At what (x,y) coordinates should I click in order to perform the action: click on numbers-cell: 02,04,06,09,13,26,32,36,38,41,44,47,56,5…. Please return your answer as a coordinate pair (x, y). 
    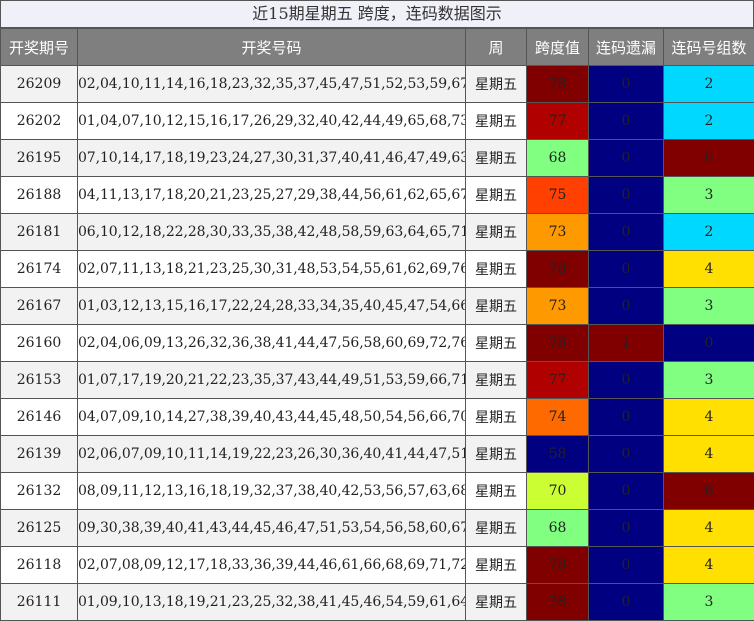
    Looking at the image, I should click on (272, 343).